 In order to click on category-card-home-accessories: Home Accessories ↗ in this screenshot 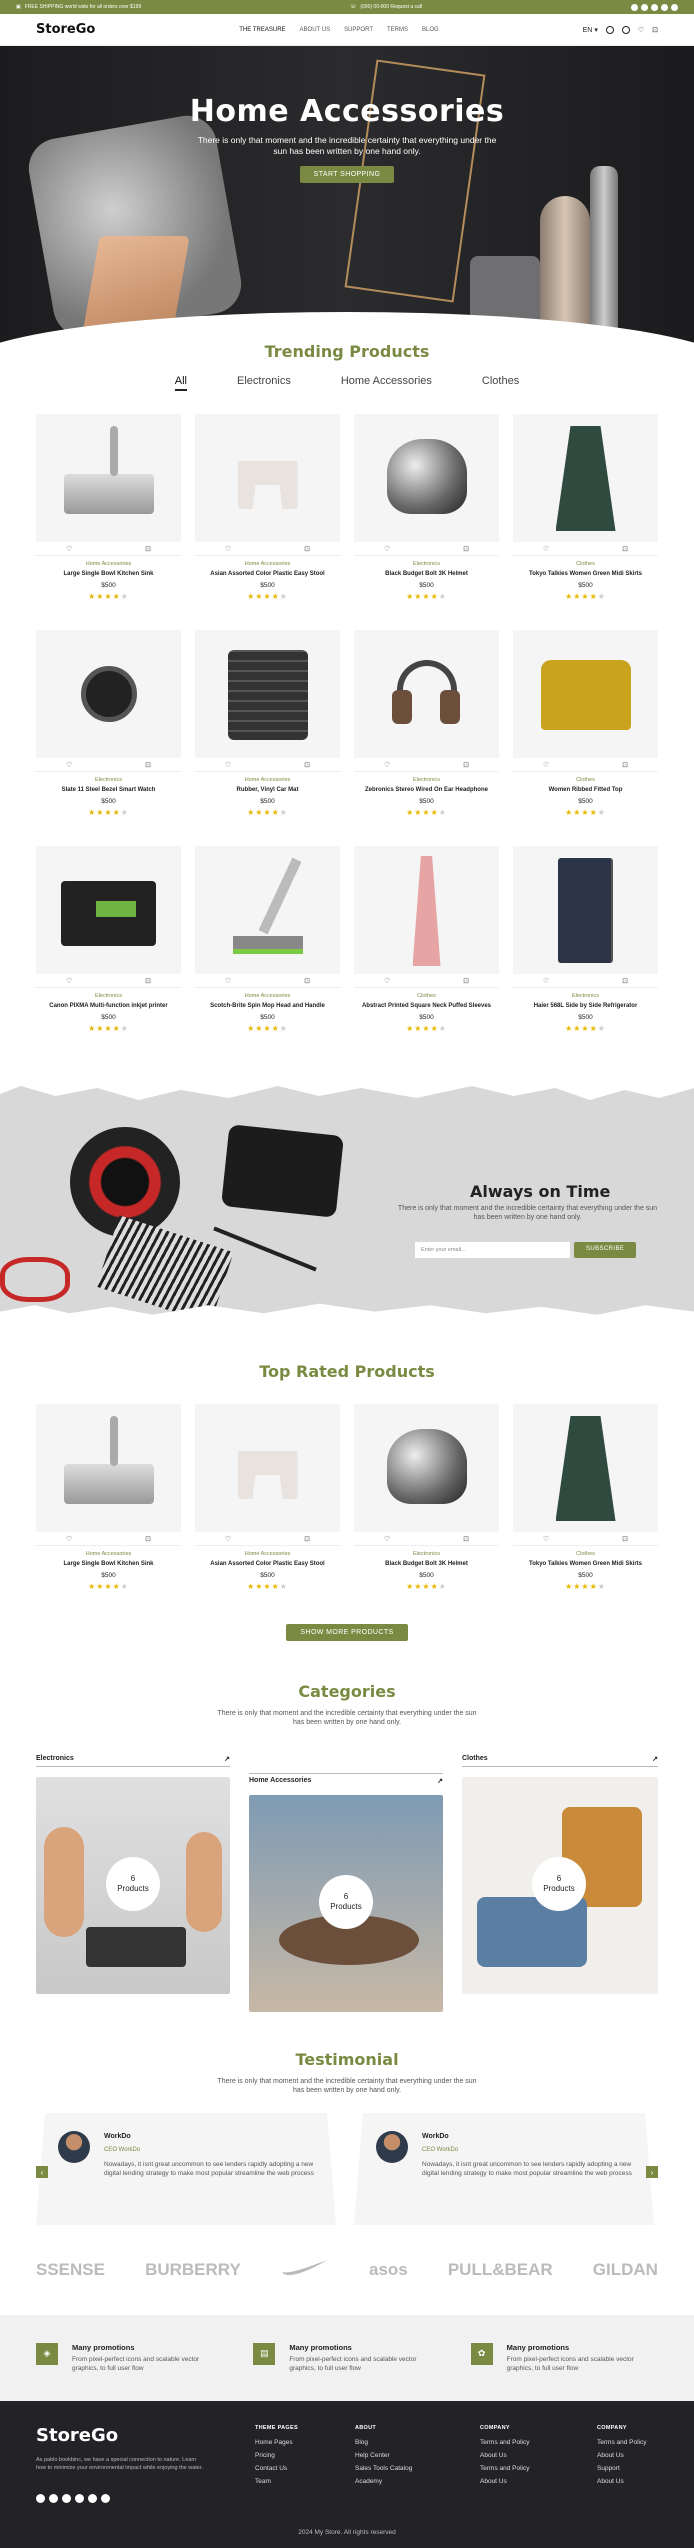, I will do `click(346, 1780)`.